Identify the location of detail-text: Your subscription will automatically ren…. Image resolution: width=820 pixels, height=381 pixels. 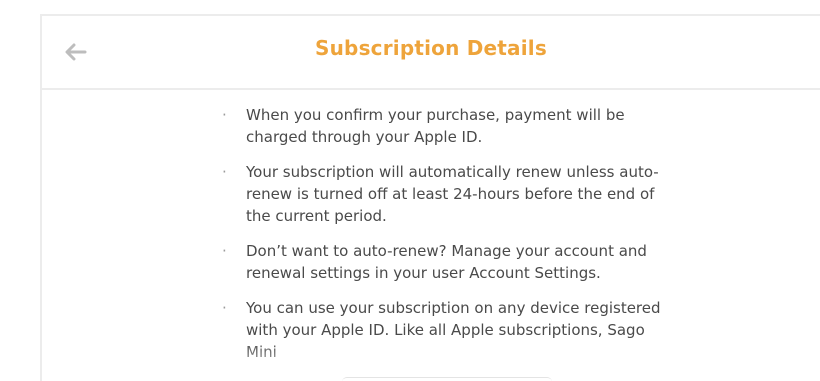
(452, 194).